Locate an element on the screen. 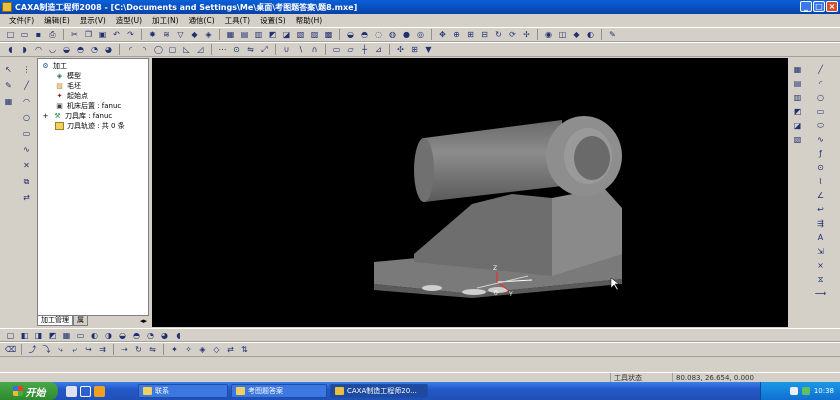  menu-tools: 工具(T) is located at coordinates (237, 20).